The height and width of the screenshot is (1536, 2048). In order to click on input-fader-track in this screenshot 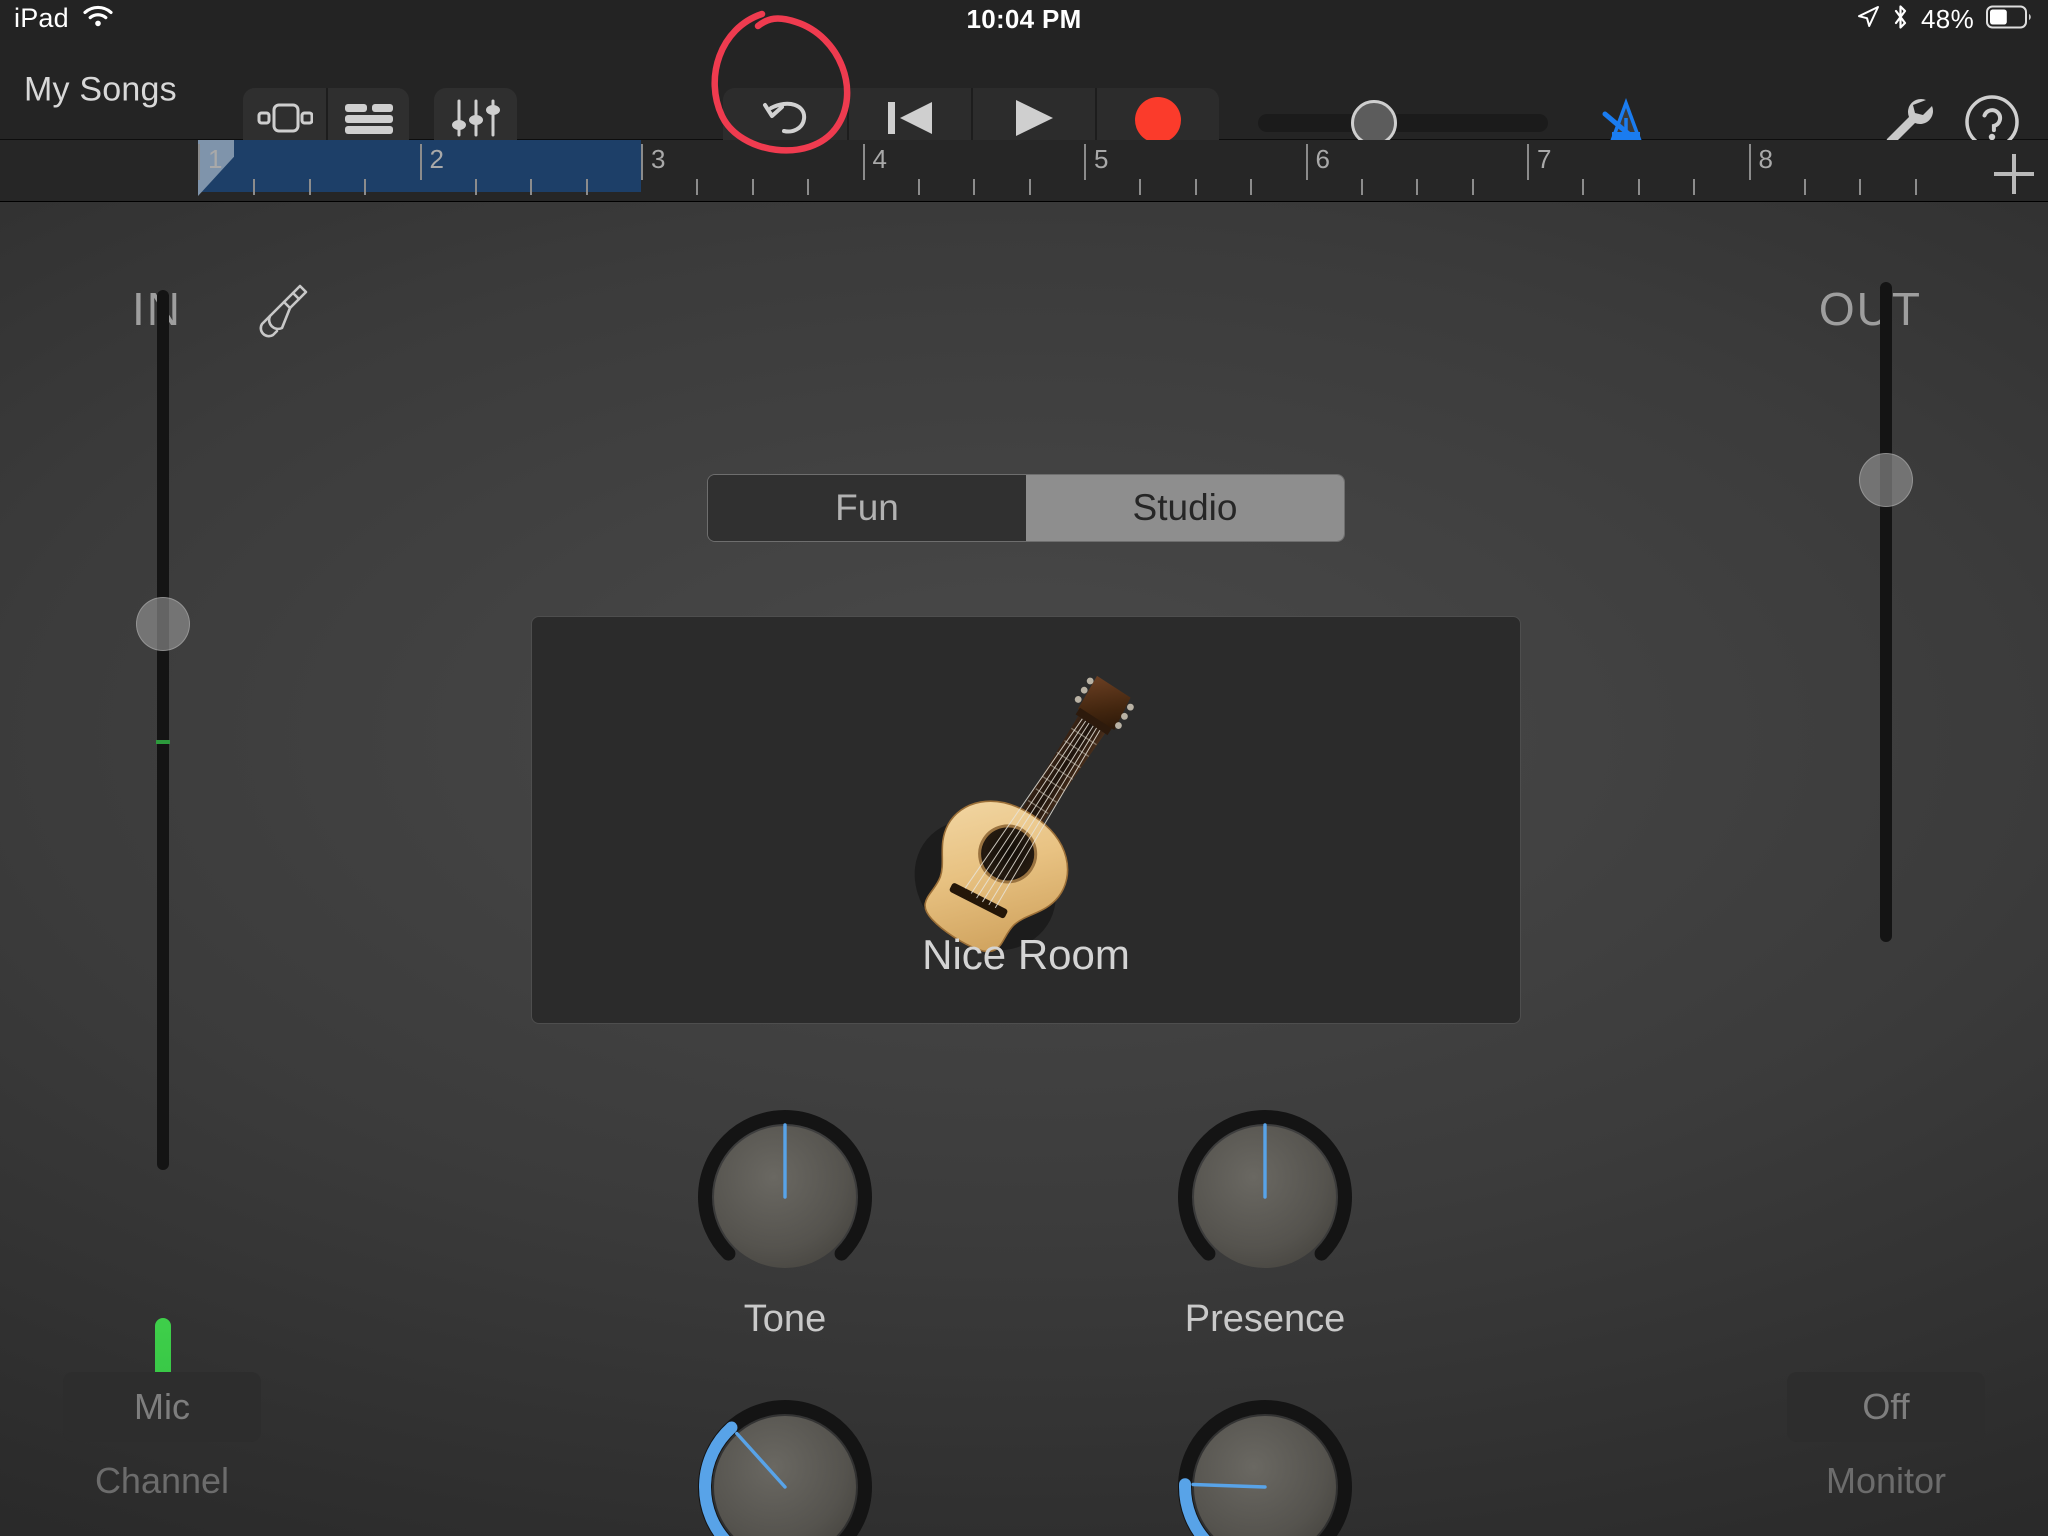, I will do `click(163, 730)`.